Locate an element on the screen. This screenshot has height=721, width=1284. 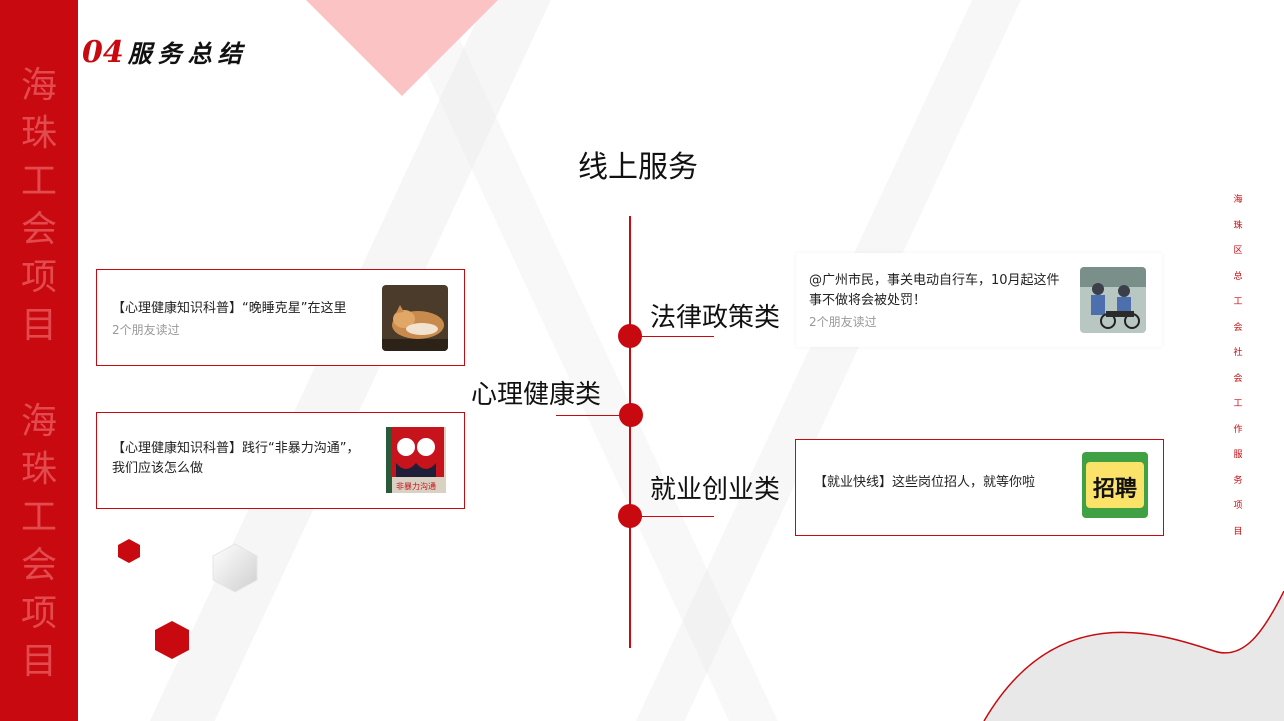
project-label-char: 海 is located at coordinates (1238, 200).